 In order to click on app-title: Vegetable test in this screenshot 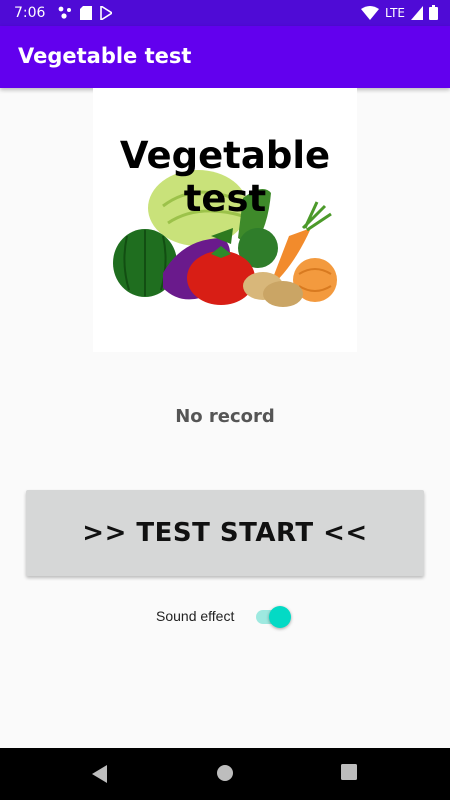, I will do `click(105, 56)`.